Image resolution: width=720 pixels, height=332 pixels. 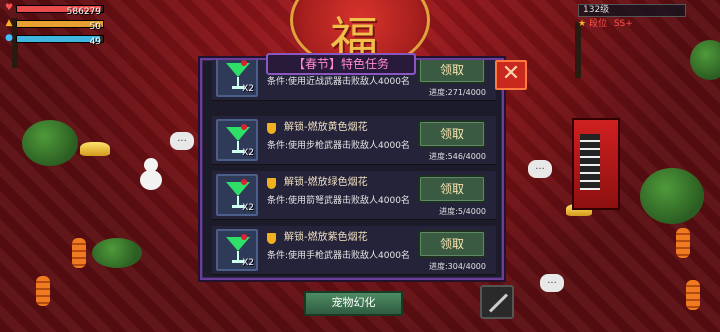 I want to click on player-stats-hud: ♥ 586279 ▲ 50 ● 49, so click(x=54, y=24).